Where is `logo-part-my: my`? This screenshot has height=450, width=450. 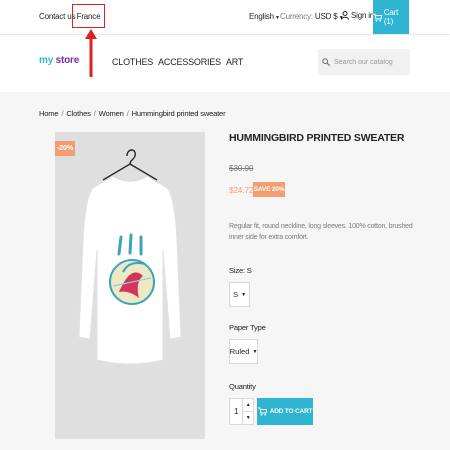
logo-part-my: my is located at coordinates (46, 60).